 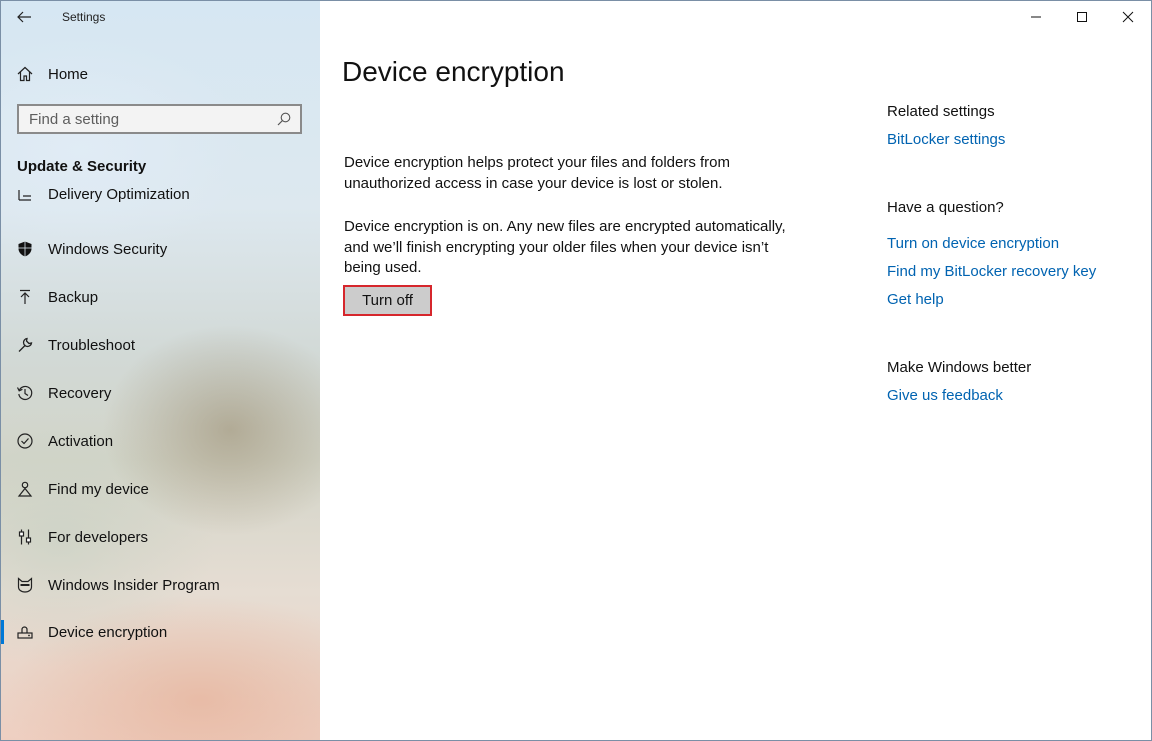 I want to click on get-help-link: Get help, so click(x=915, y=299).